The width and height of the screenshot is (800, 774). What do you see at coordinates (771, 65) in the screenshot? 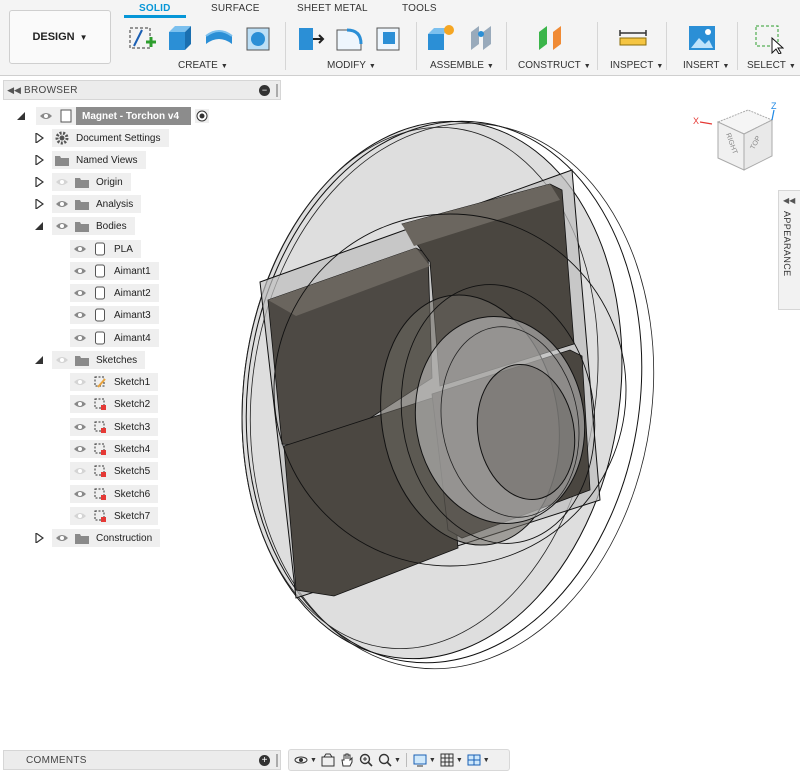
I see `select-menu: SELECT ▼` at bounding box center [771, 65].